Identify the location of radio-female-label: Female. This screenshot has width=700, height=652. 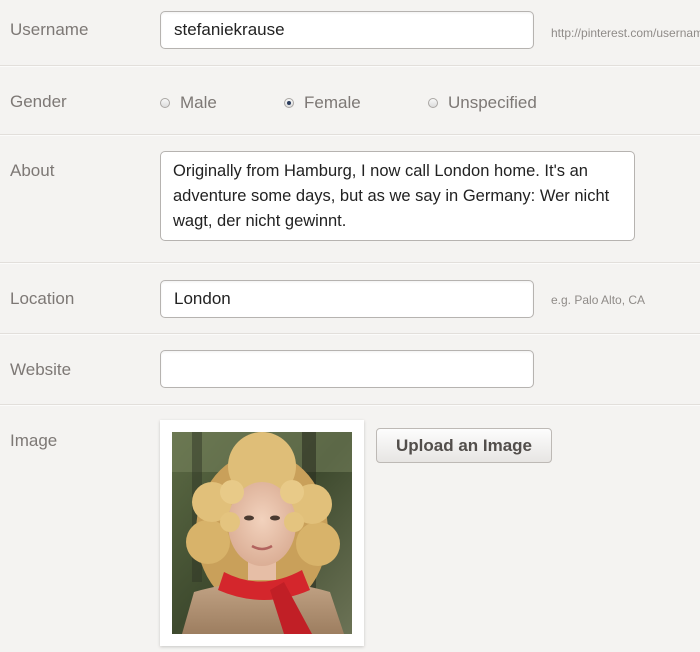
(332, 102).